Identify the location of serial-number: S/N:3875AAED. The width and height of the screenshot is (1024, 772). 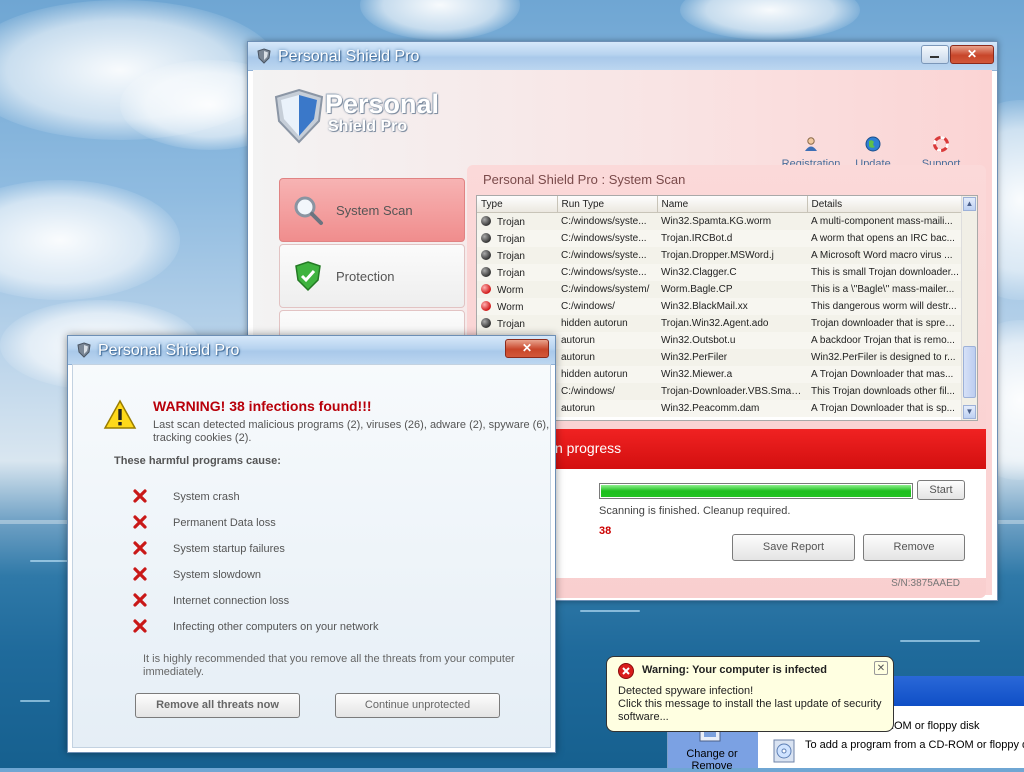
(925, 583).